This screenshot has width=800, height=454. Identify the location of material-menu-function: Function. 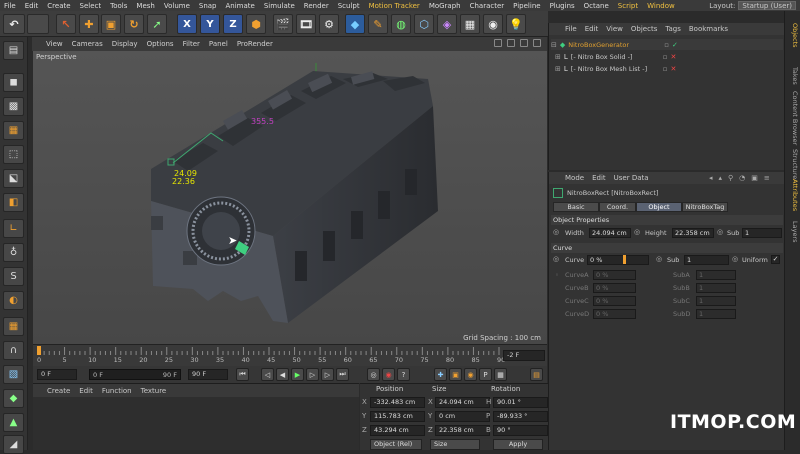
(117, 391).